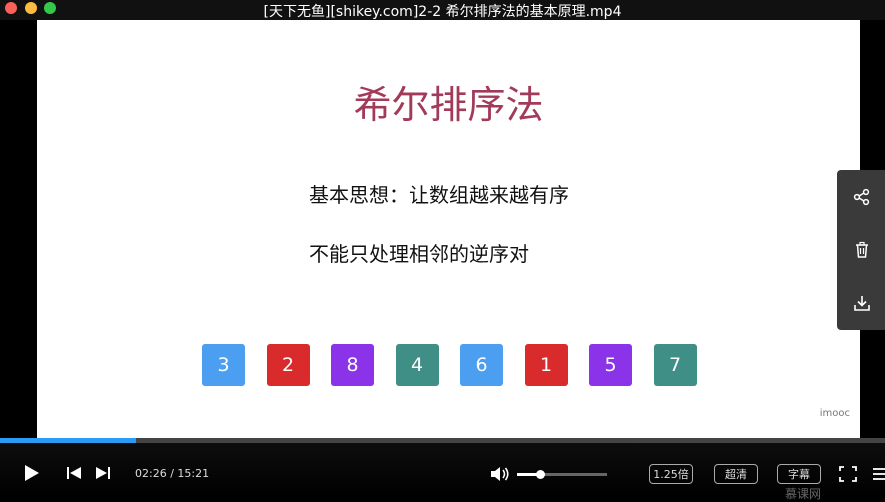 This screenshot has width=885, height=502. What do you see at coordinates (419, 254) in the screenshot?
I see `slide-line-note: 不能只处理相邻的逆序对` at bounding box center [419, 254].